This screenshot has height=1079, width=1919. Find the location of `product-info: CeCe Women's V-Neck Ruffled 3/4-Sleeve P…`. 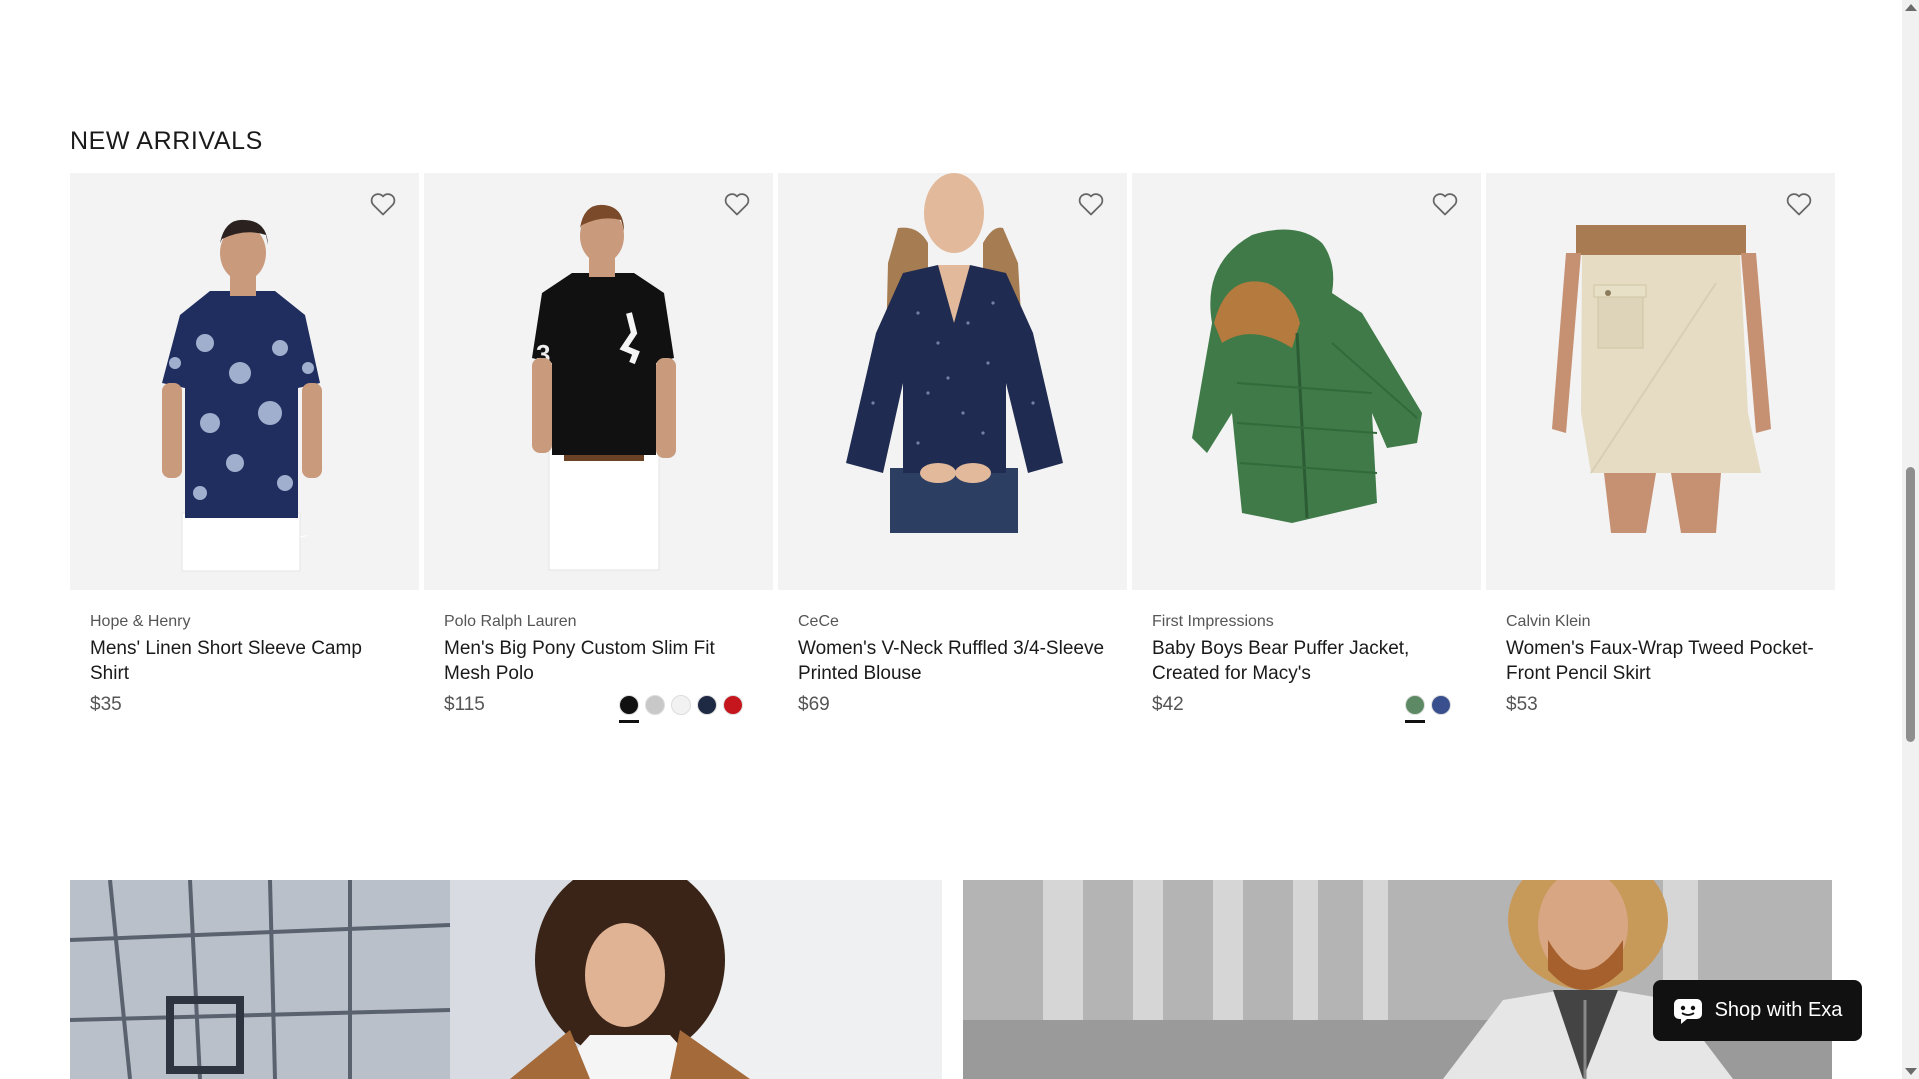

product-info: CeCe Women's V-Neck Ruffled 3/4-Sleeve P… is located at coordinates (952, 653).